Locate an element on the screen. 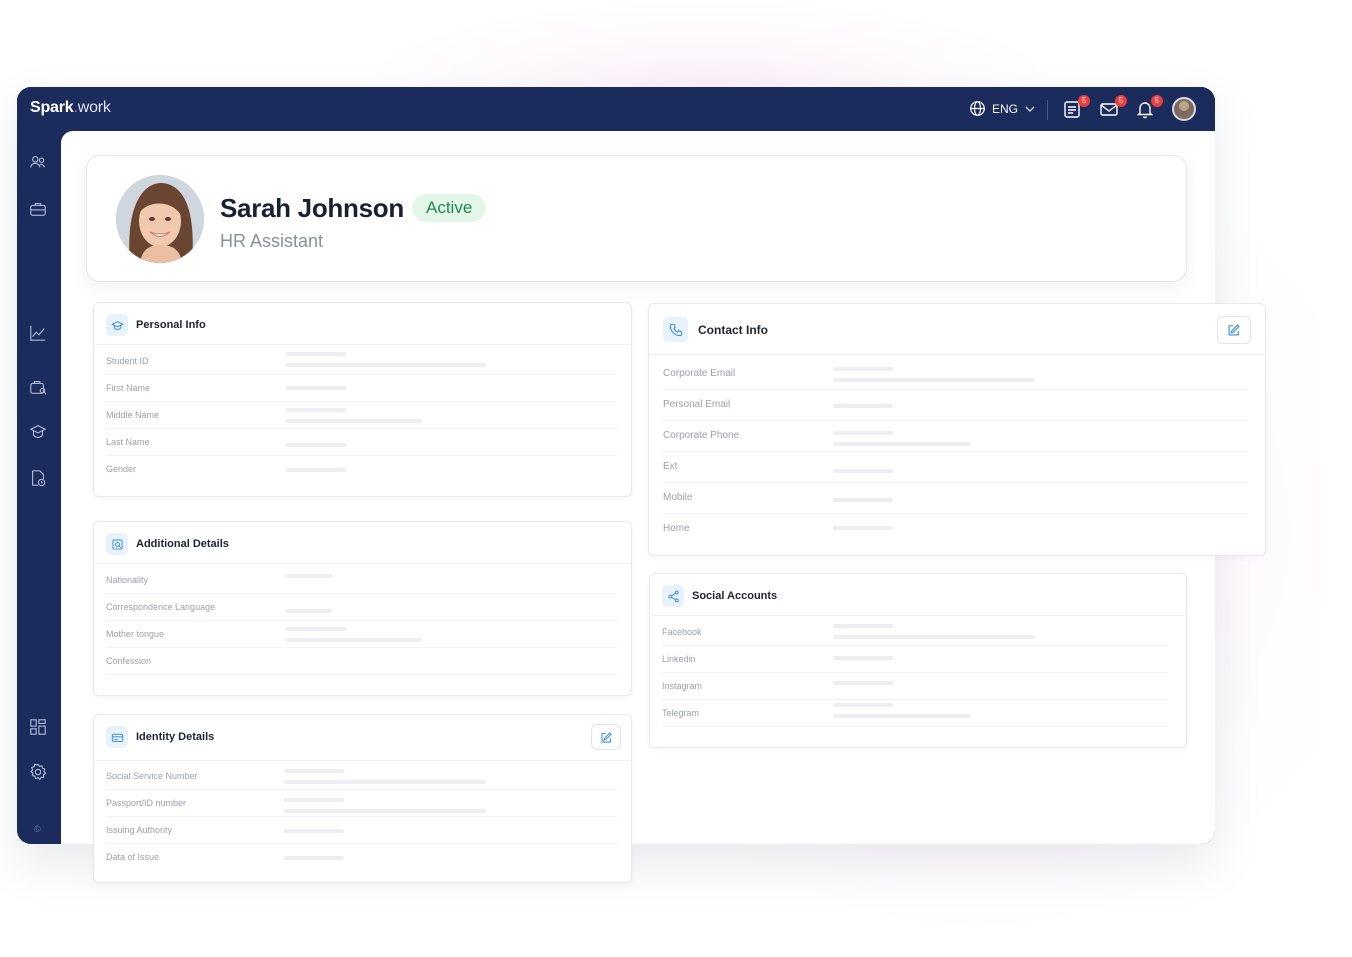 The image size is (1352, 957). logo: Spark.work is located at coordinates (70, 108).